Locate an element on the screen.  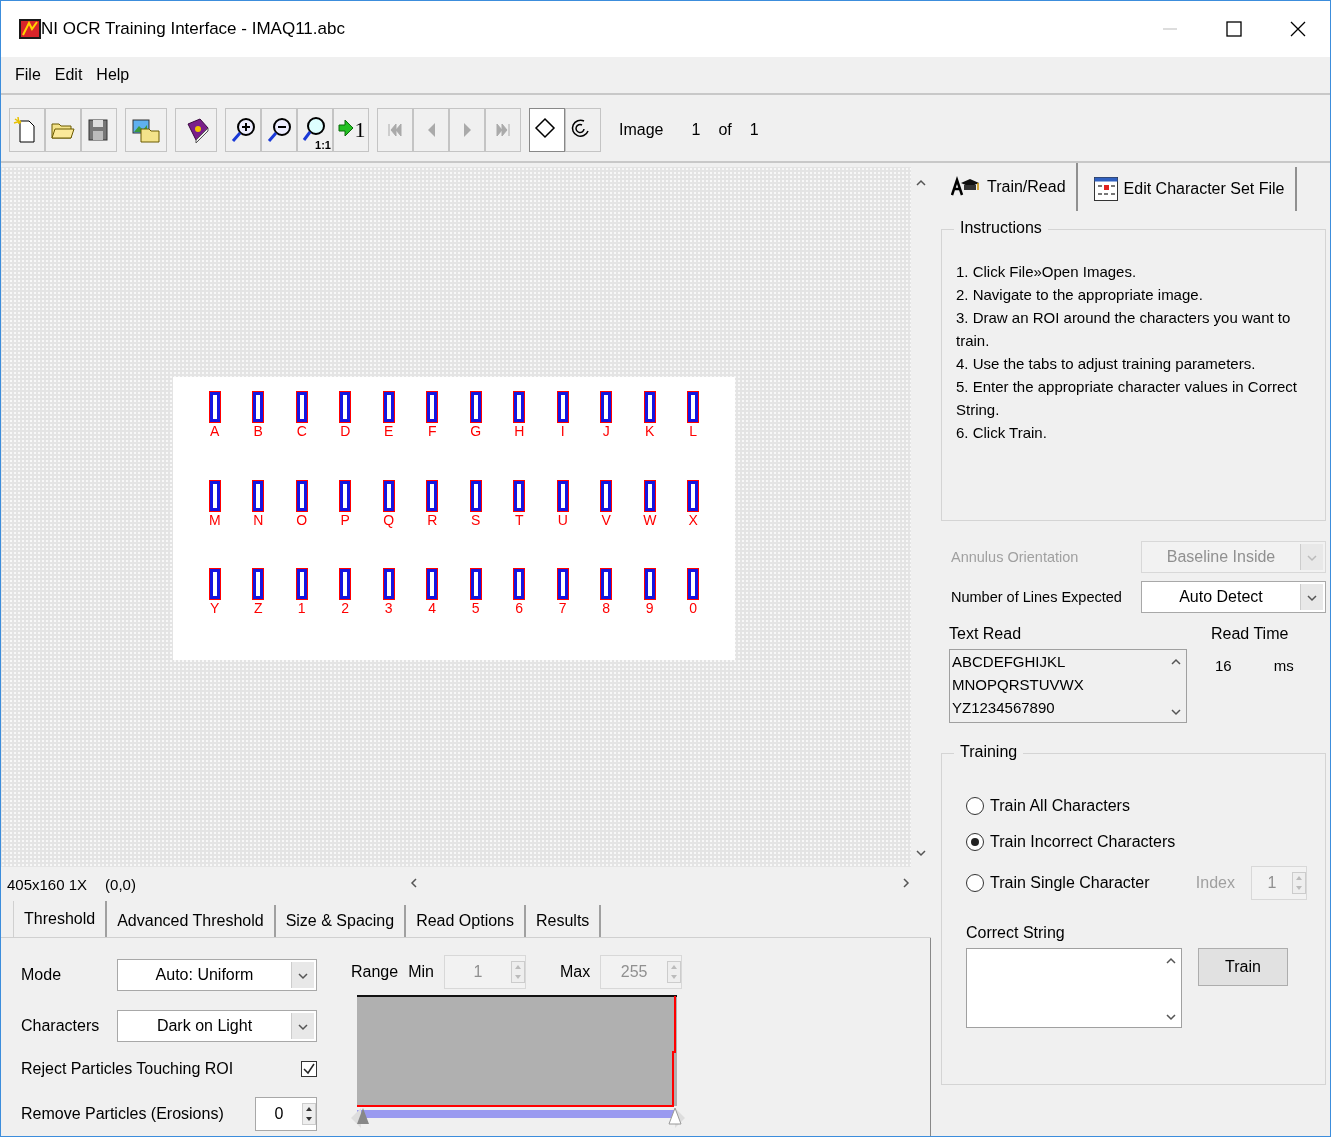
character-grid-icon is located at coordinates (1105, 189).